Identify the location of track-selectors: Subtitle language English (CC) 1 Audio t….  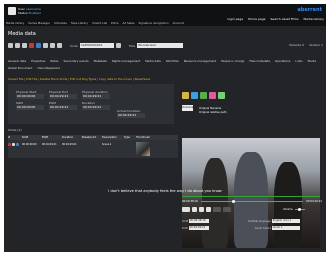
(274, 225).